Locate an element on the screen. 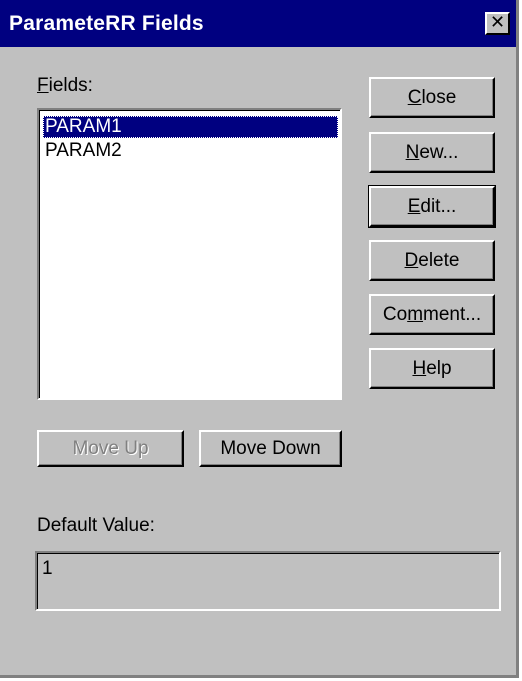  list-item-param2: PARAM2 is located at coordinates (190, 151).